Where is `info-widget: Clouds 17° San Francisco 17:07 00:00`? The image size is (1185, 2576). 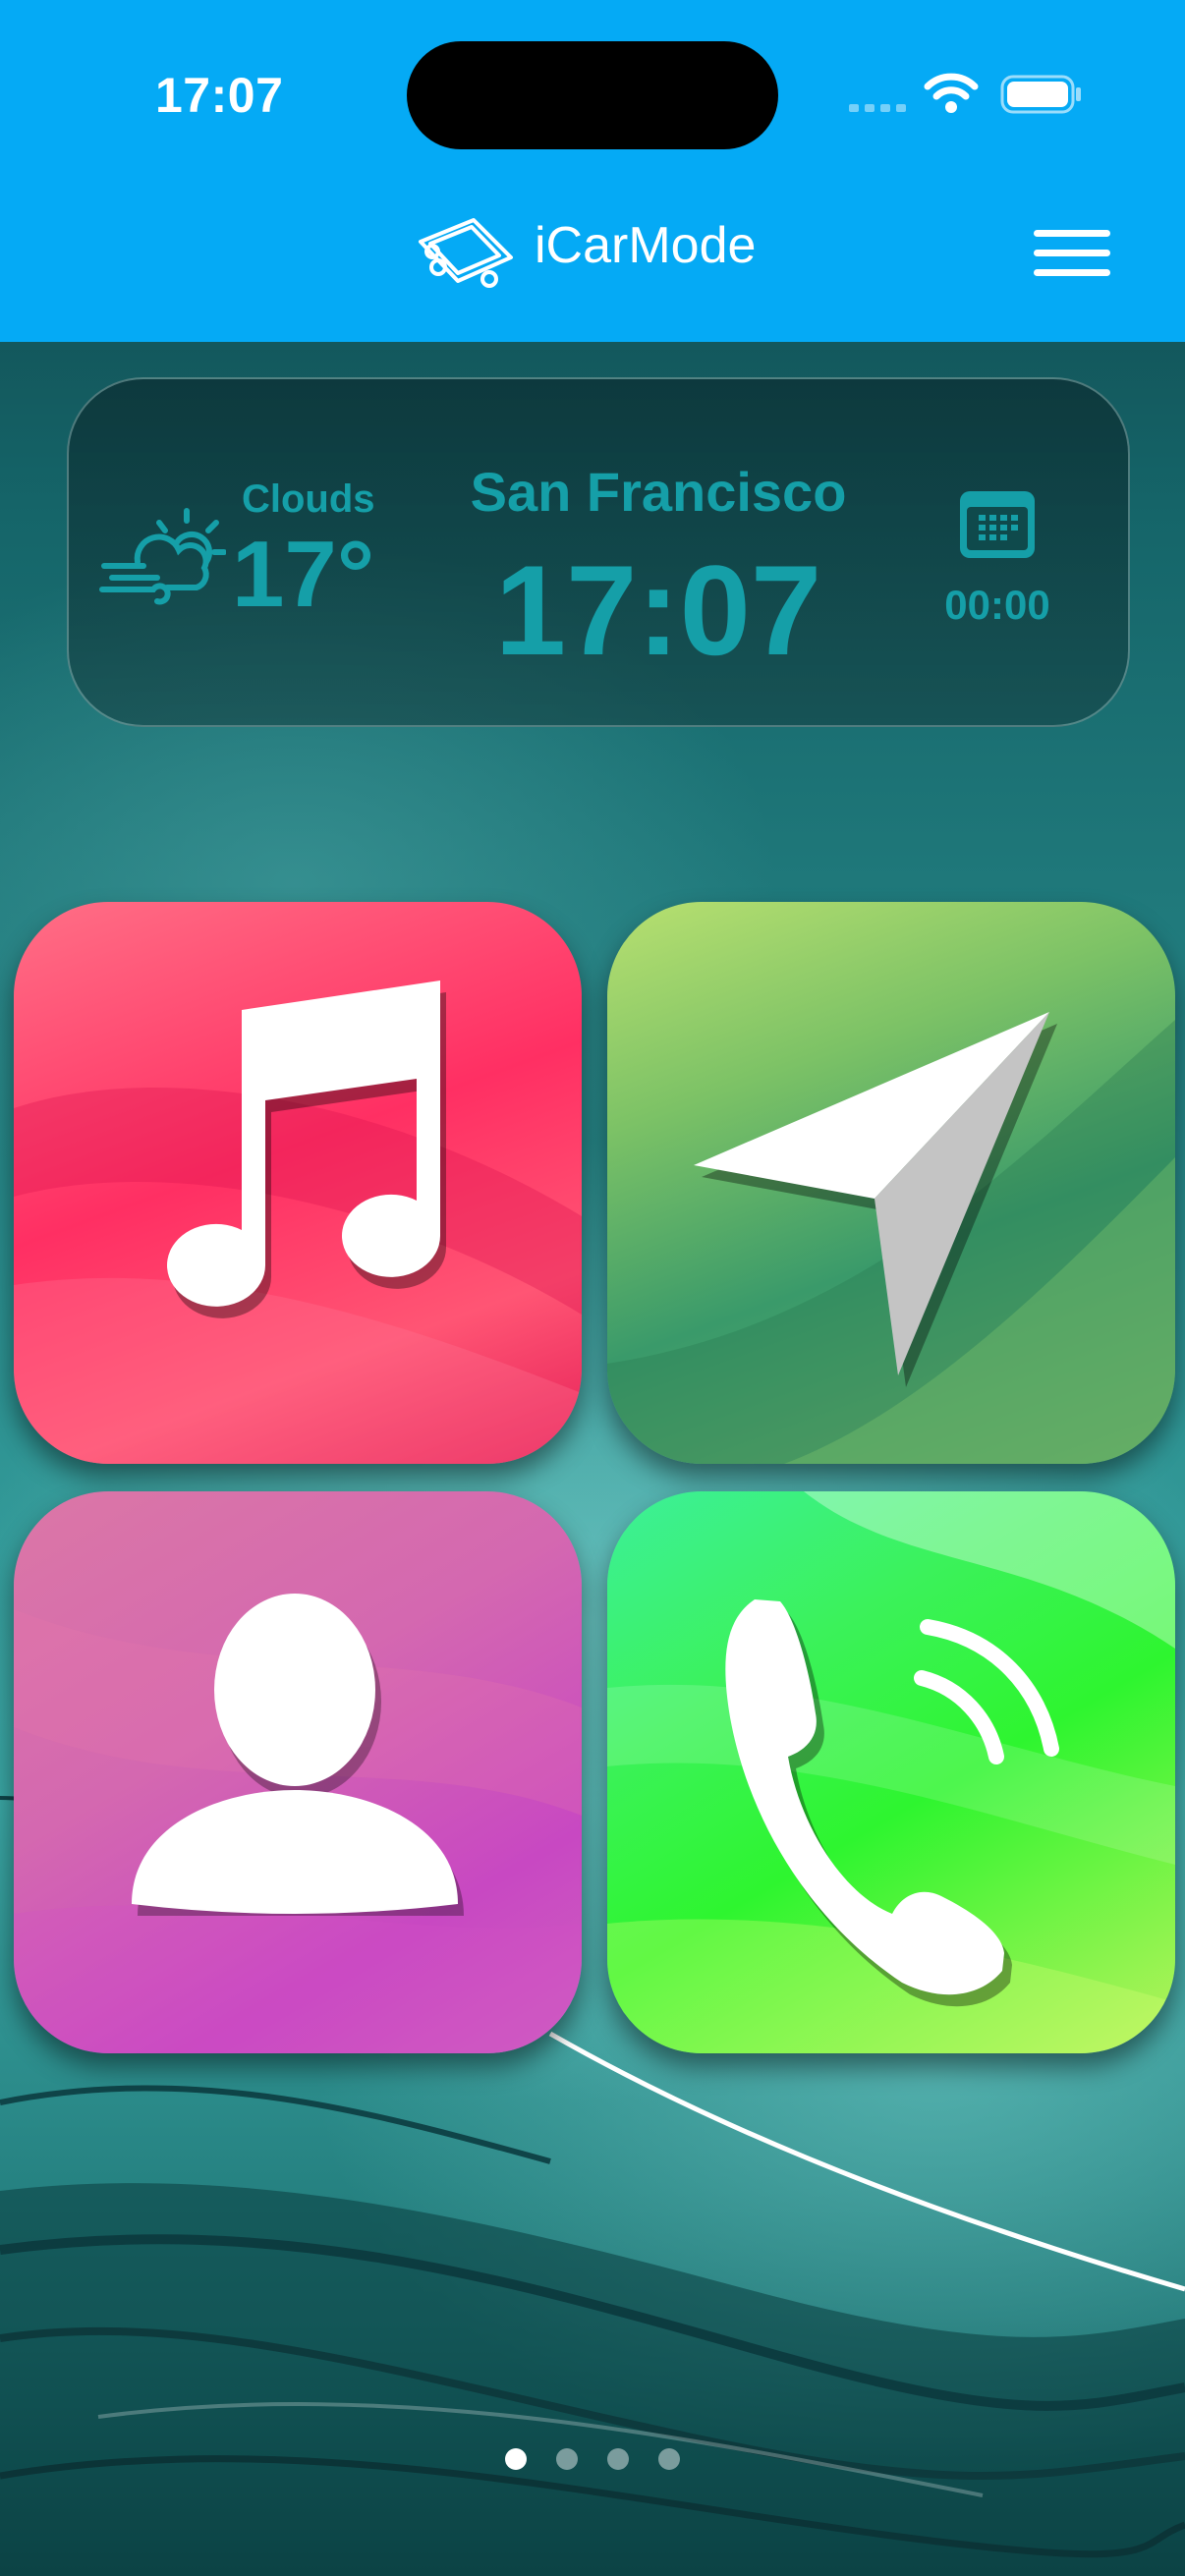
info-widget: Clouds 17° San Francisco 17:07 00:00 is located at coordinates (598, 552).